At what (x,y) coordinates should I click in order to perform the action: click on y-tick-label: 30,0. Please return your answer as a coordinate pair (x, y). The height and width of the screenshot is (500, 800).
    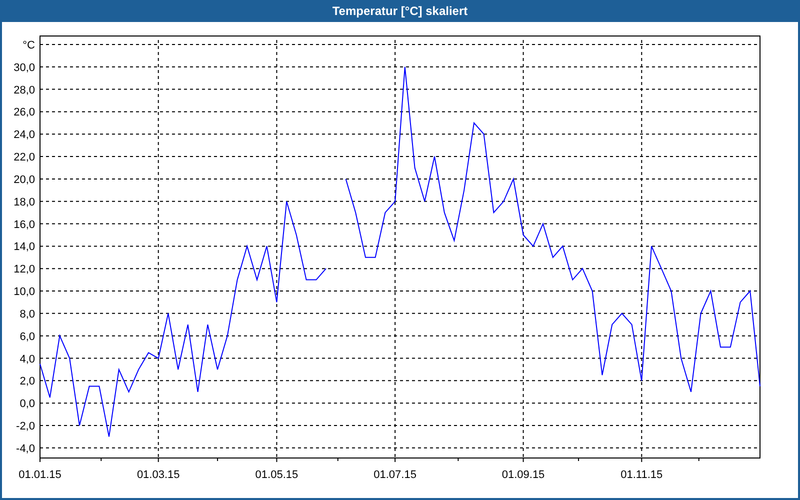
    Looking at the image, I should click on (24, 68).